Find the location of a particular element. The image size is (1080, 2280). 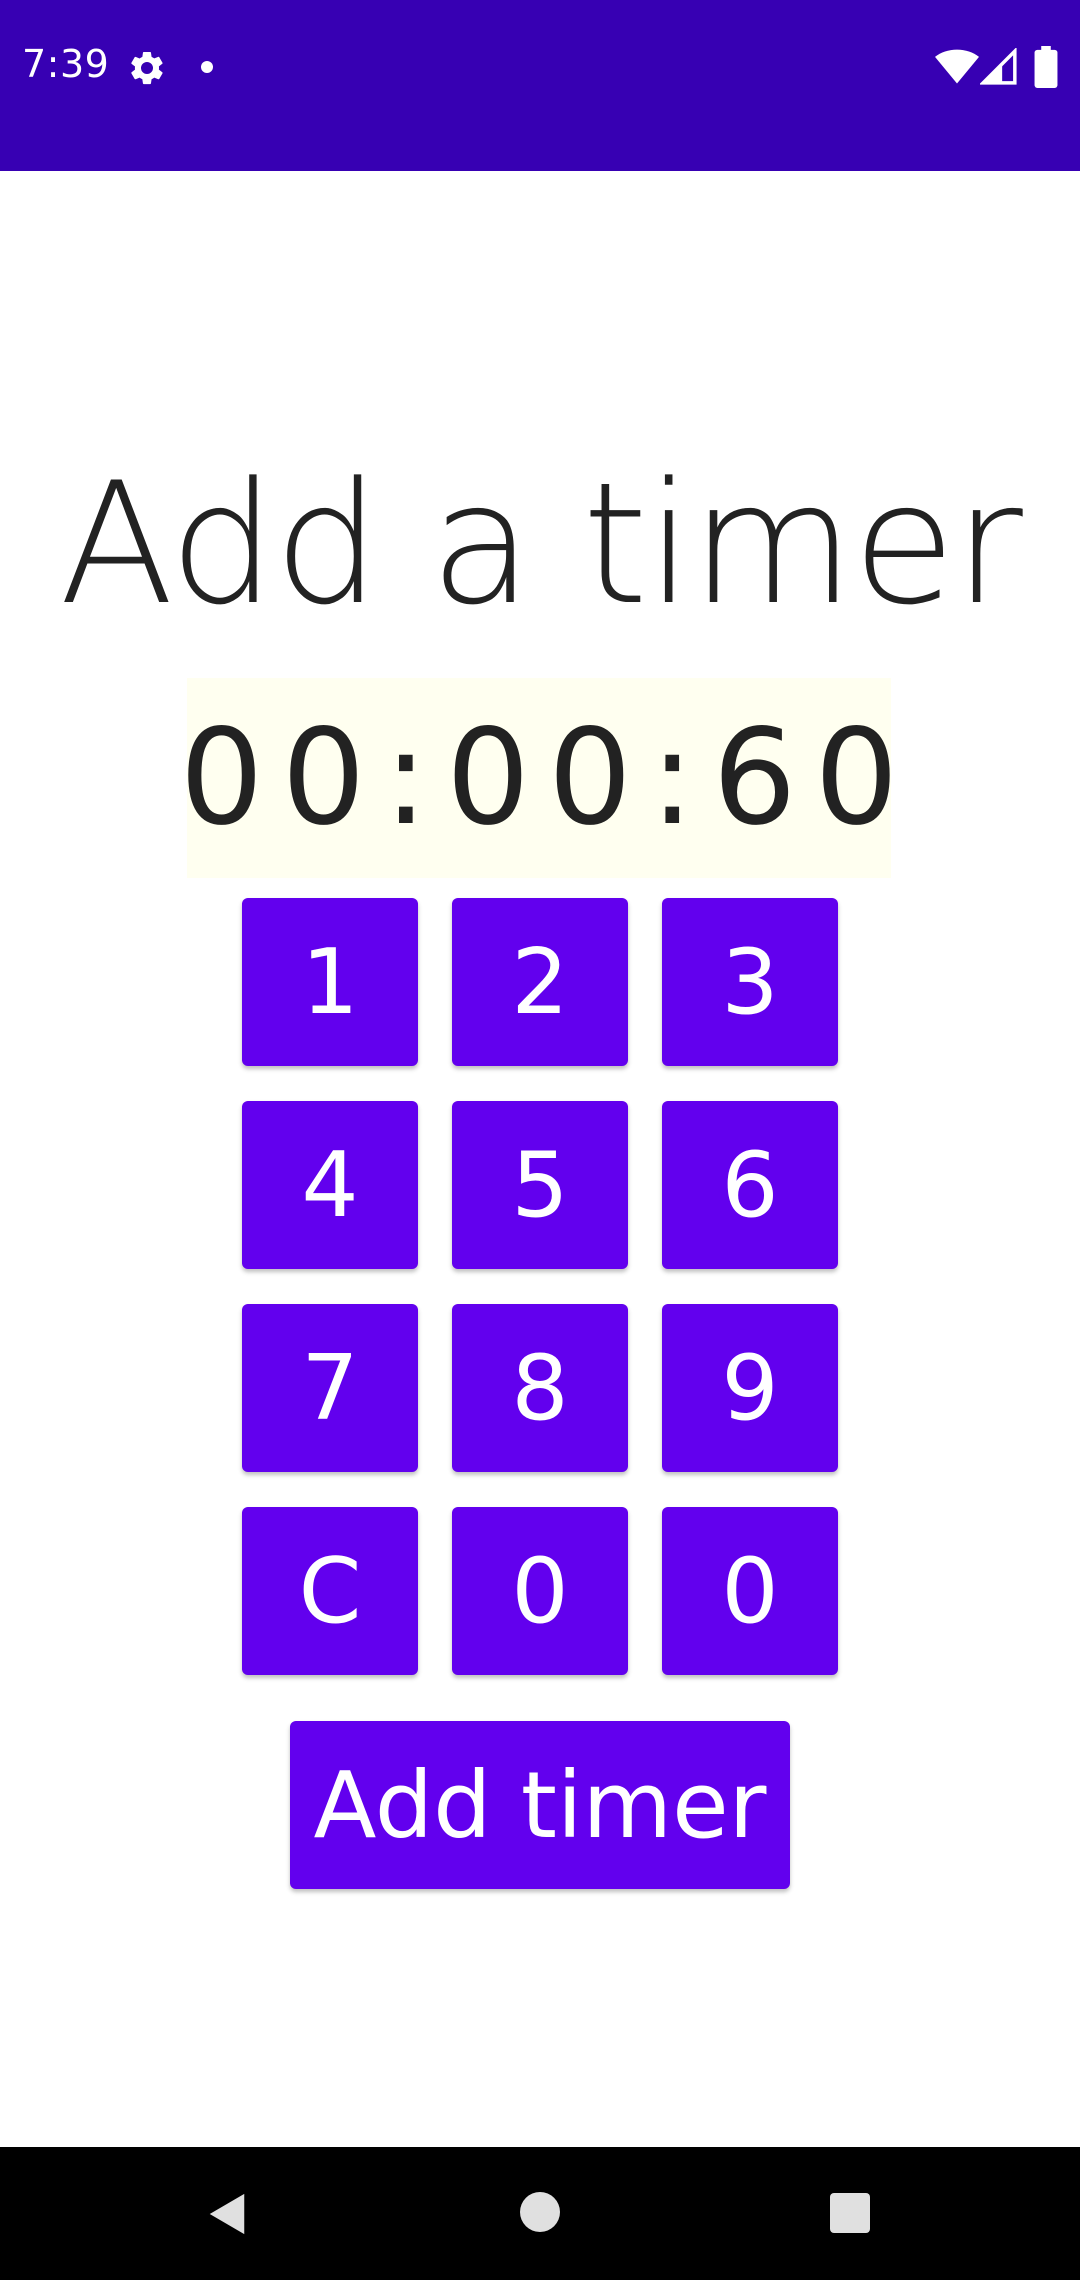

key-2-button: 2 is located at coordinates (540, 982).